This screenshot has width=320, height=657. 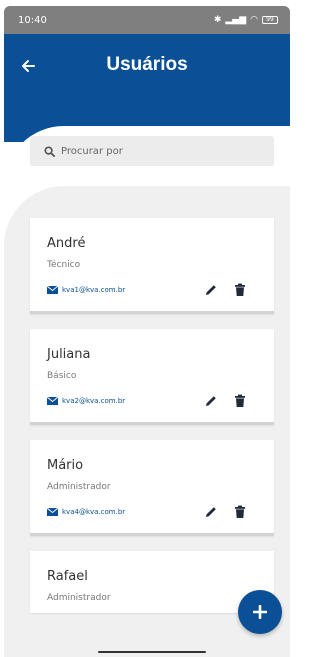 I want to click on user-email-text: kva4@kva.com.br, so click(x=94, y=512).